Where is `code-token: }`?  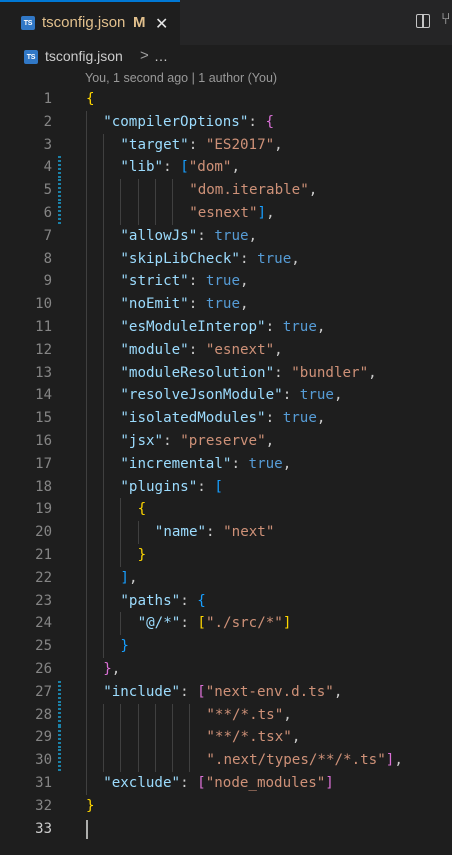 code-token: } is located at coordinates (142, 554).